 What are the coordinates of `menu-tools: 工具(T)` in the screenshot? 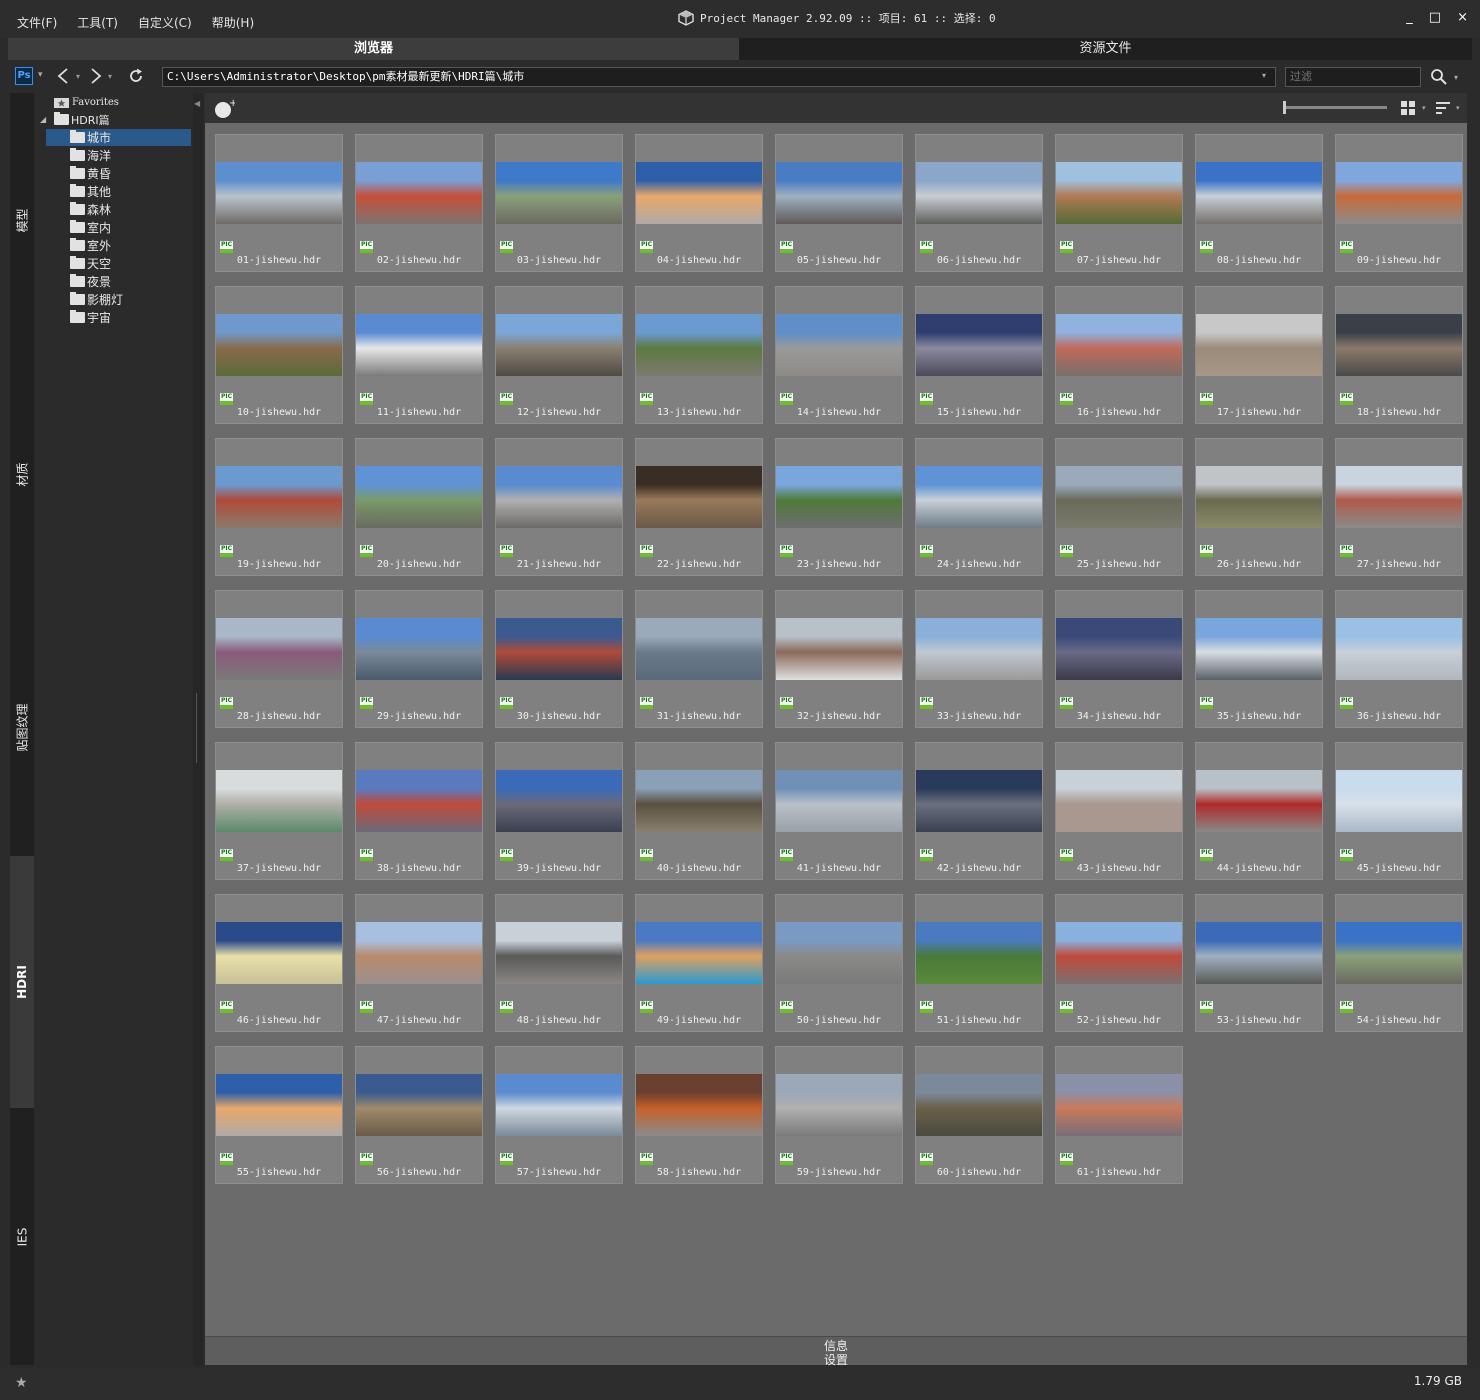 It's located at (97, 22).